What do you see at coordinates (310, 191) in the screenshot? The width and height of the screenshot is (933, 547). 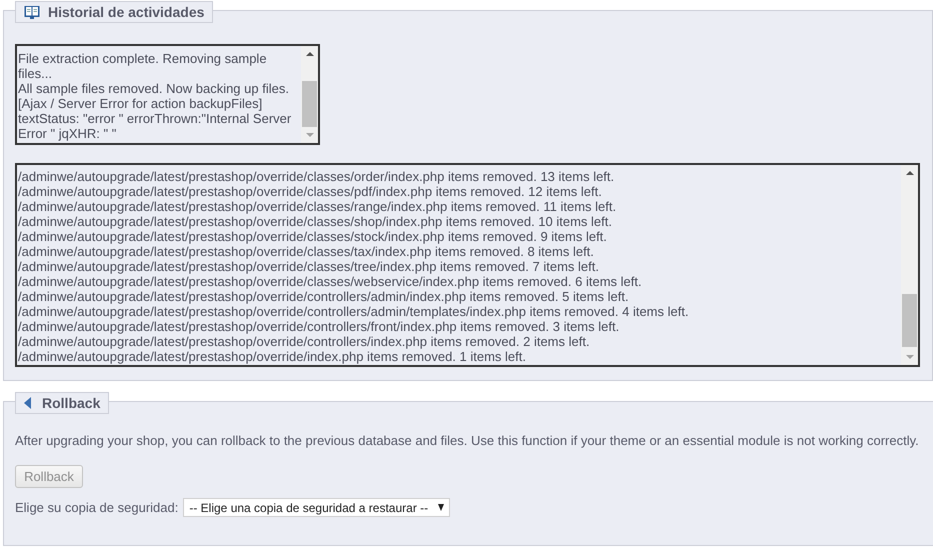 I see `log-line: /adminwe/autoupgrade/latest/prestashop/override/classes/pdf/index.php items removed. 12 items left.` at bounding box center [310, 191].